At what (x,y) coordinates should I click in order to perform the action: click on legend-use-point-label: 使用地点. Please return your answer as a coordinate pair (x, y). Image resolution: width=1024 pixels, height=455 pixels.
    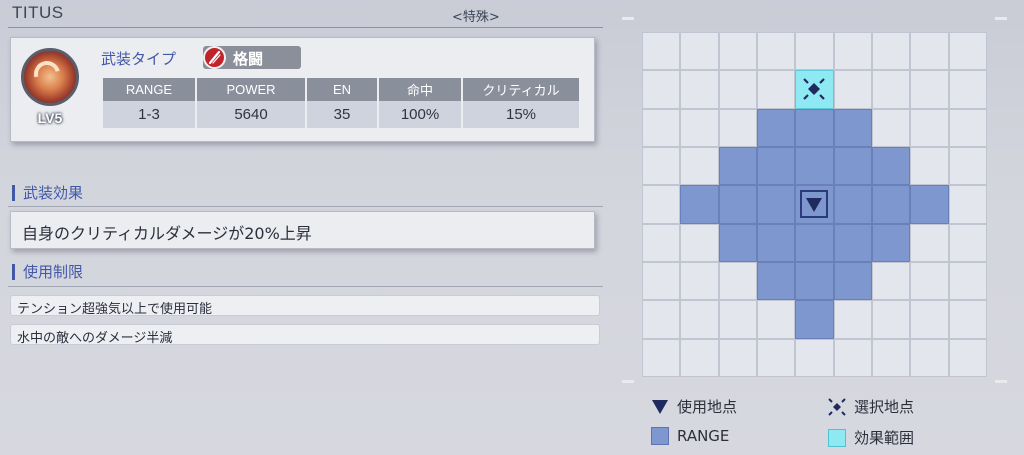
    Looking at the image, I should click on (707, 407).